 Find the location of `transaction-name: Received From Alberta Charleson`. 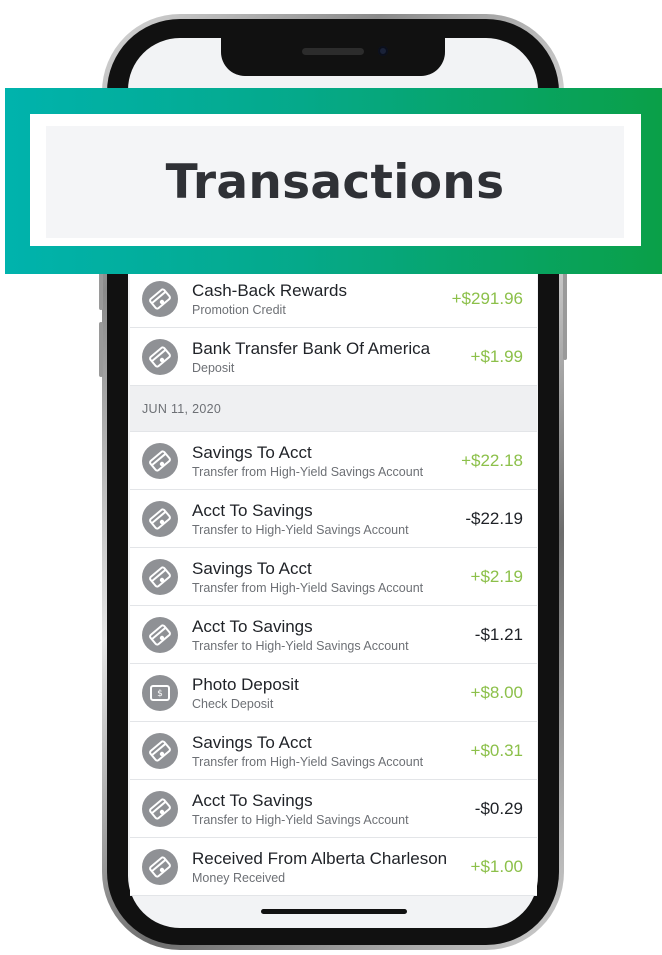

transaction-name: Received From Alberta Charleson is located at coordinates (320, 858).